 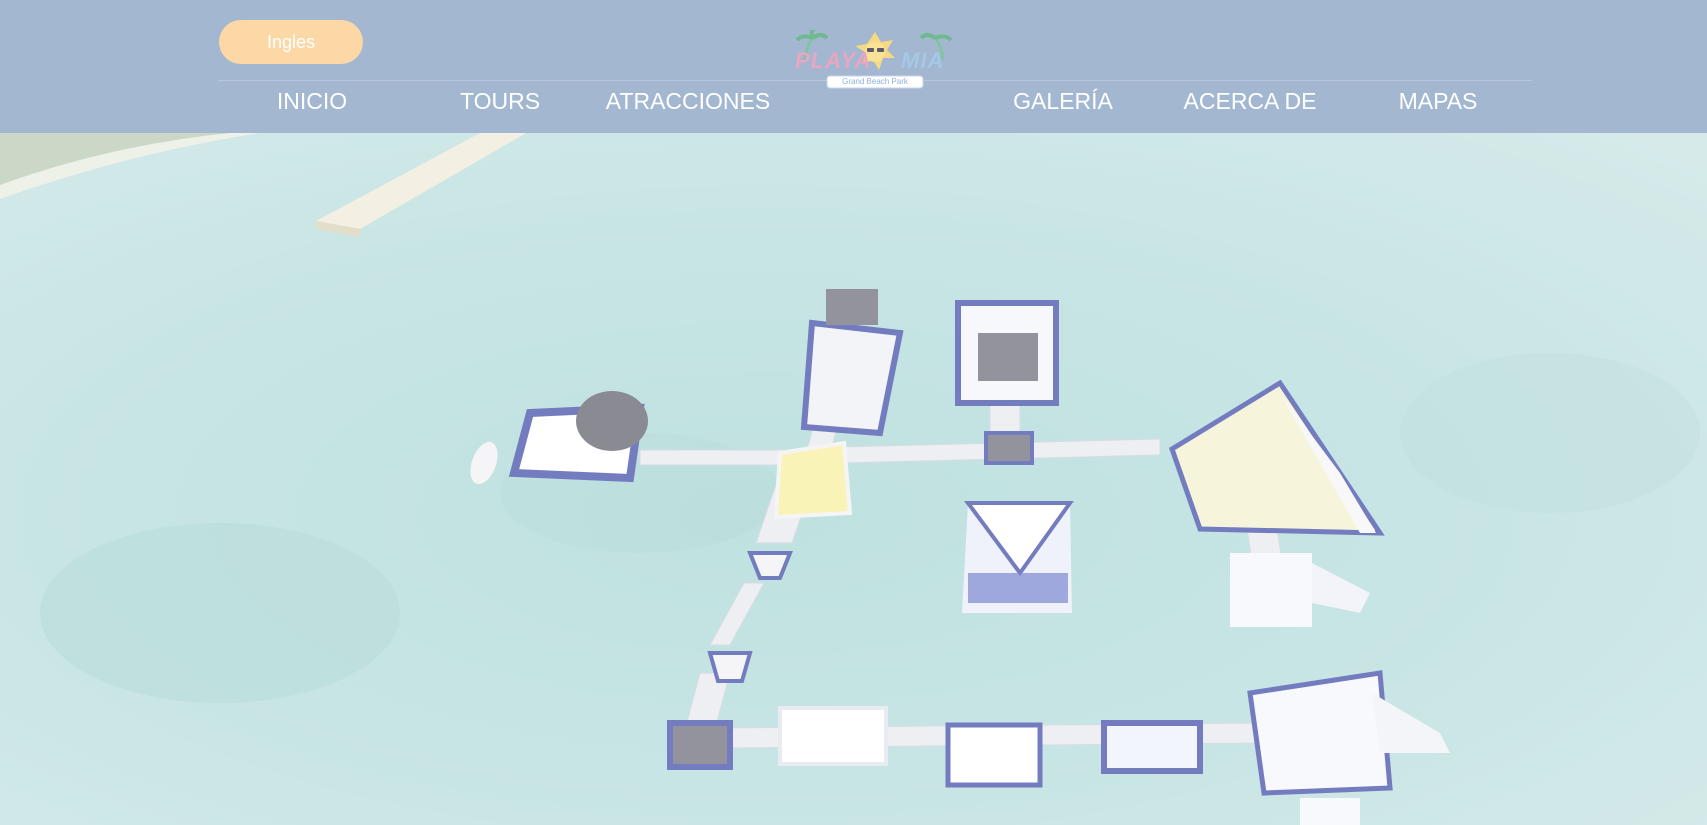 I want to click on nav-inicio: INICIO, so click(x=312, y=101).